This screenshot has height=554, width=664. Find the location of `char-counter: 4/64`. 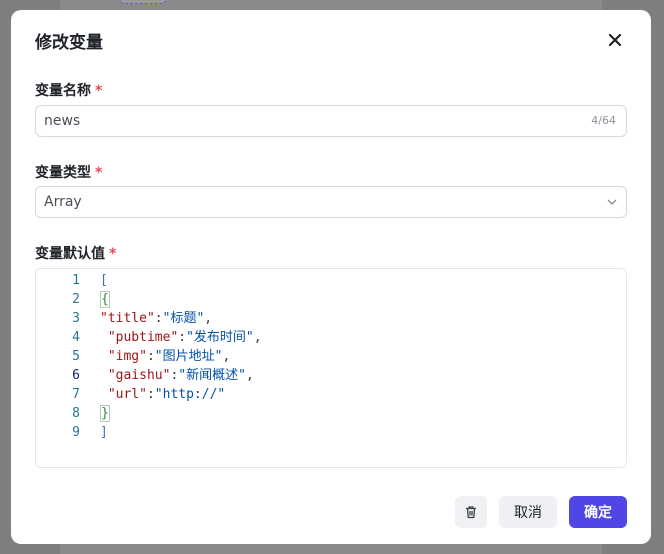

char-counter: 4/64 is located at coordinates (603, 120).